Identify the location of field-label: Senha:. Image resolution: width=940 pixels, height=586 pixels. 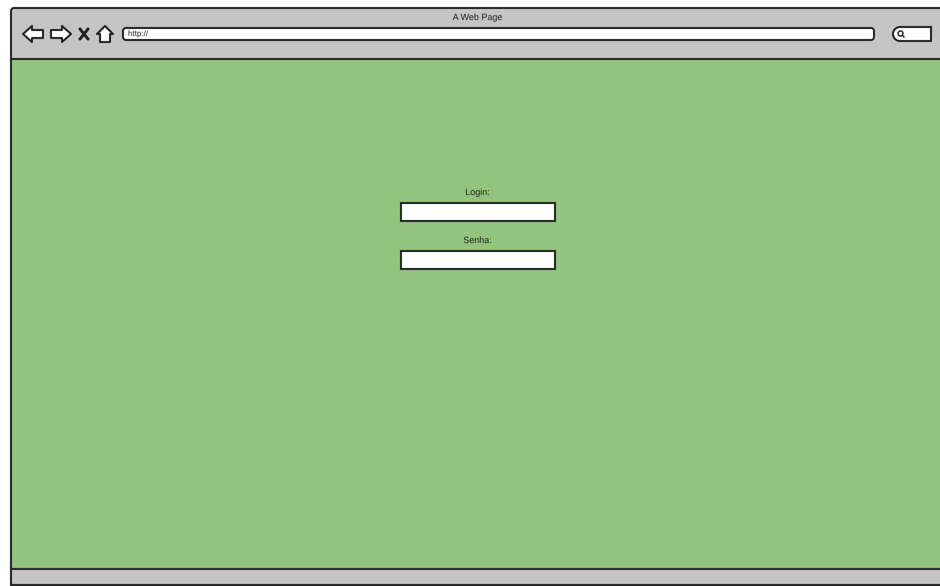
(477, 240).